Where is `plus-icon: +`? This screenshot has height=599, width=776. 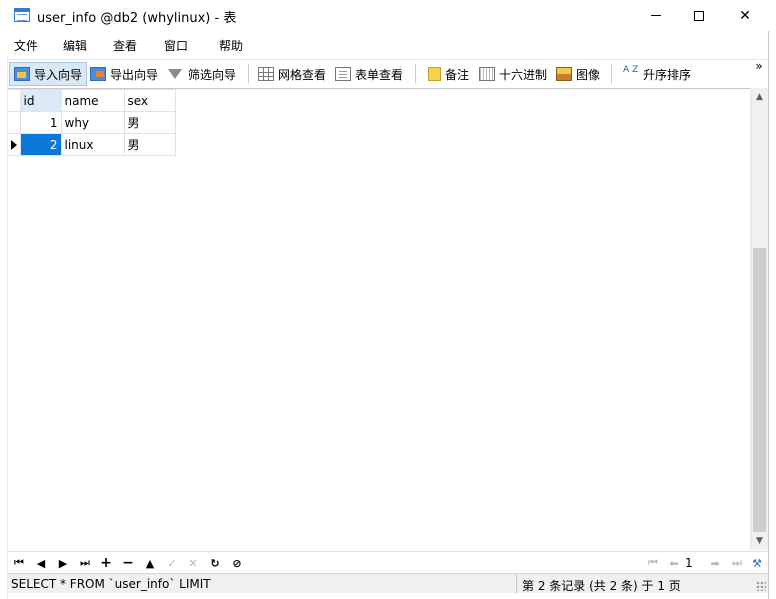 plus-icon: + is located at coordinates (106, 563).